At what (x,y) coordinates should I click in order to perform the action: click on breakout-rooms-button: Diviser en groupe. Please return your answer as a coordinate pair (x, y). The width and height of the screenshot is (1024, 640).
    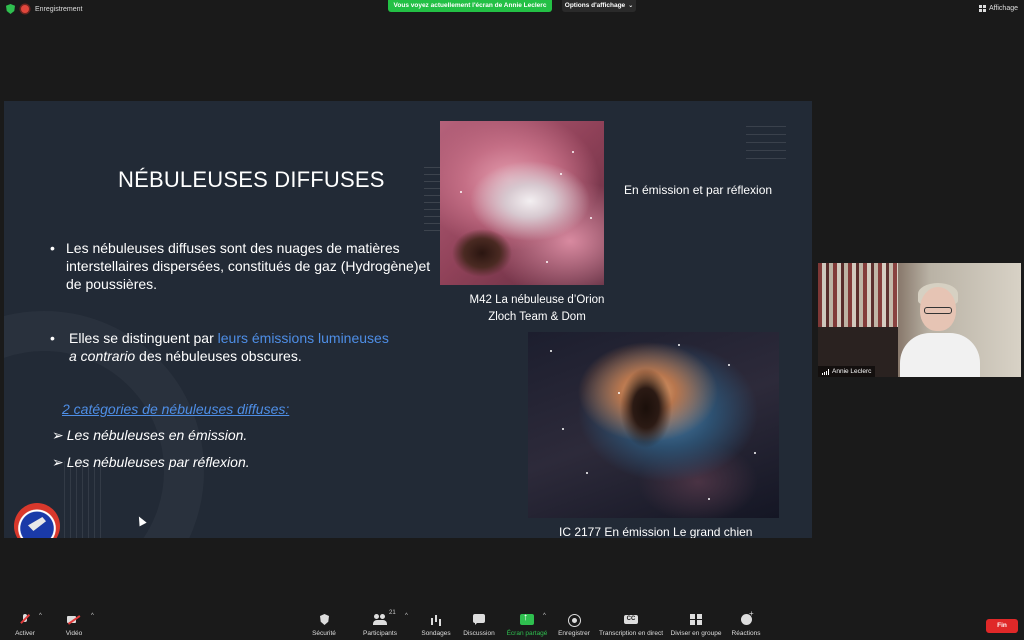
    Looking at the image, I should click on (696, 622).